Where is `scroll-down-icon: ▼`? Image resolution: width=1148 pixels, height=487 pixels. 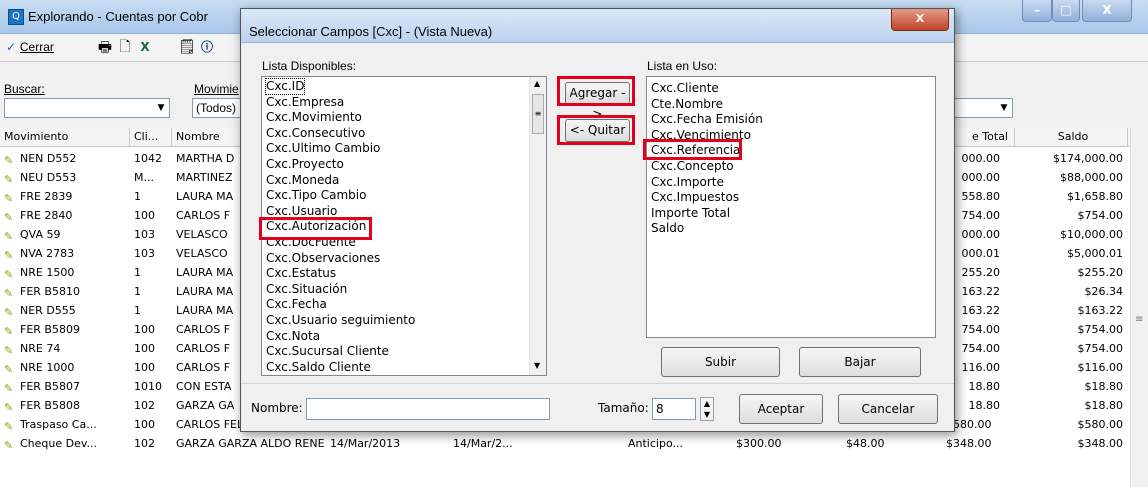
scroll-down-icon: ▼ is located at coordinates (537, 365).